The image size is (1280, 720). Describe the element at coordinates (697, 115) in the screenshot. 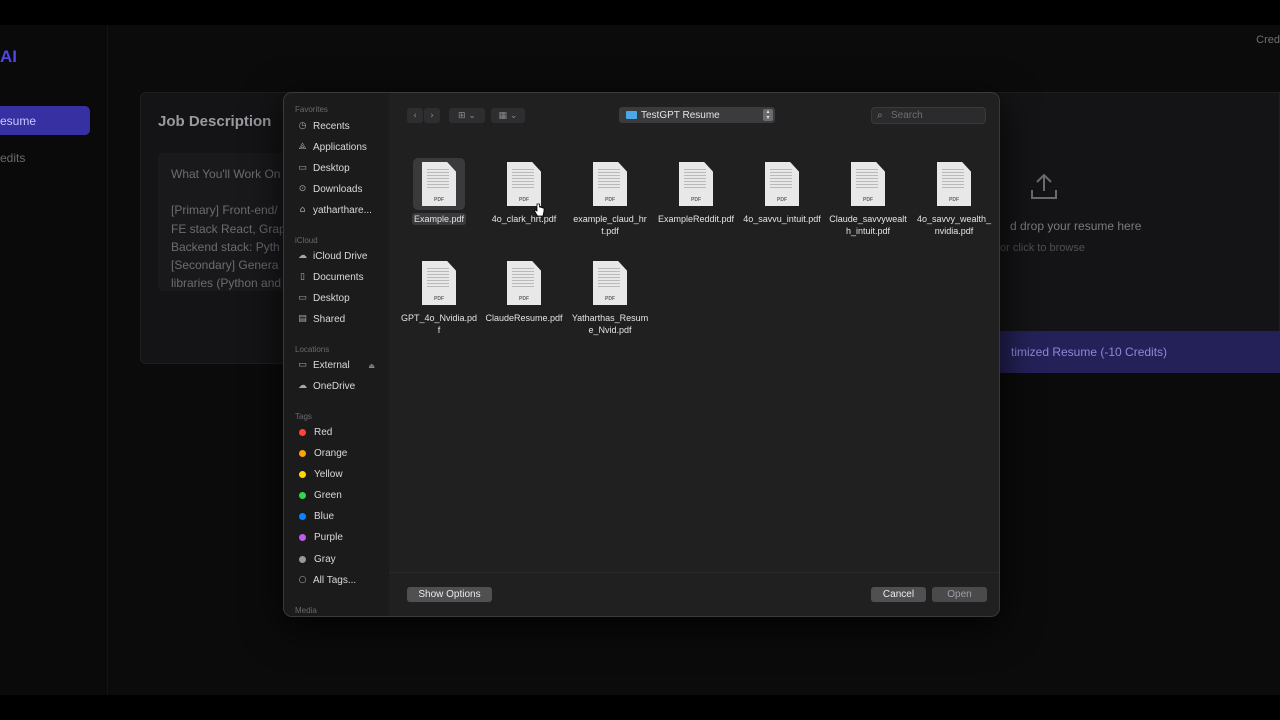

I see `folder-path-popup: TestGPT Resume ▴ ▾` at that location.